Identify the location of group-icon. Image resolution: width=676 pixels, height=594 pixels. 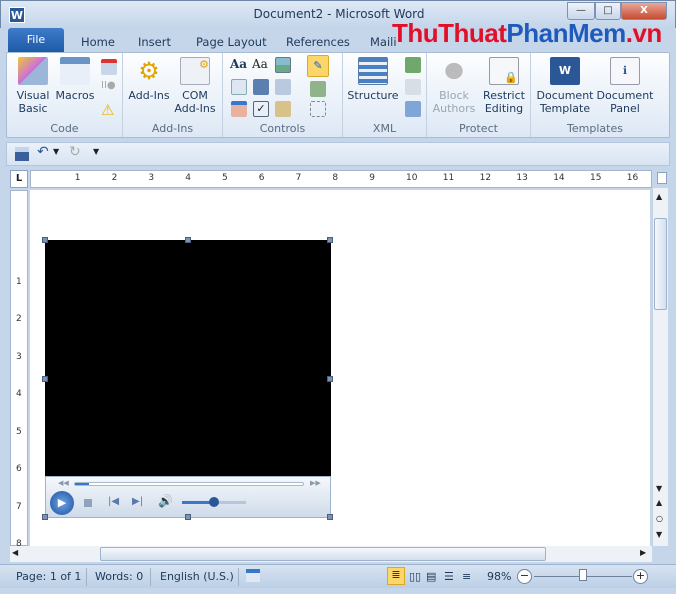
(318, 109).